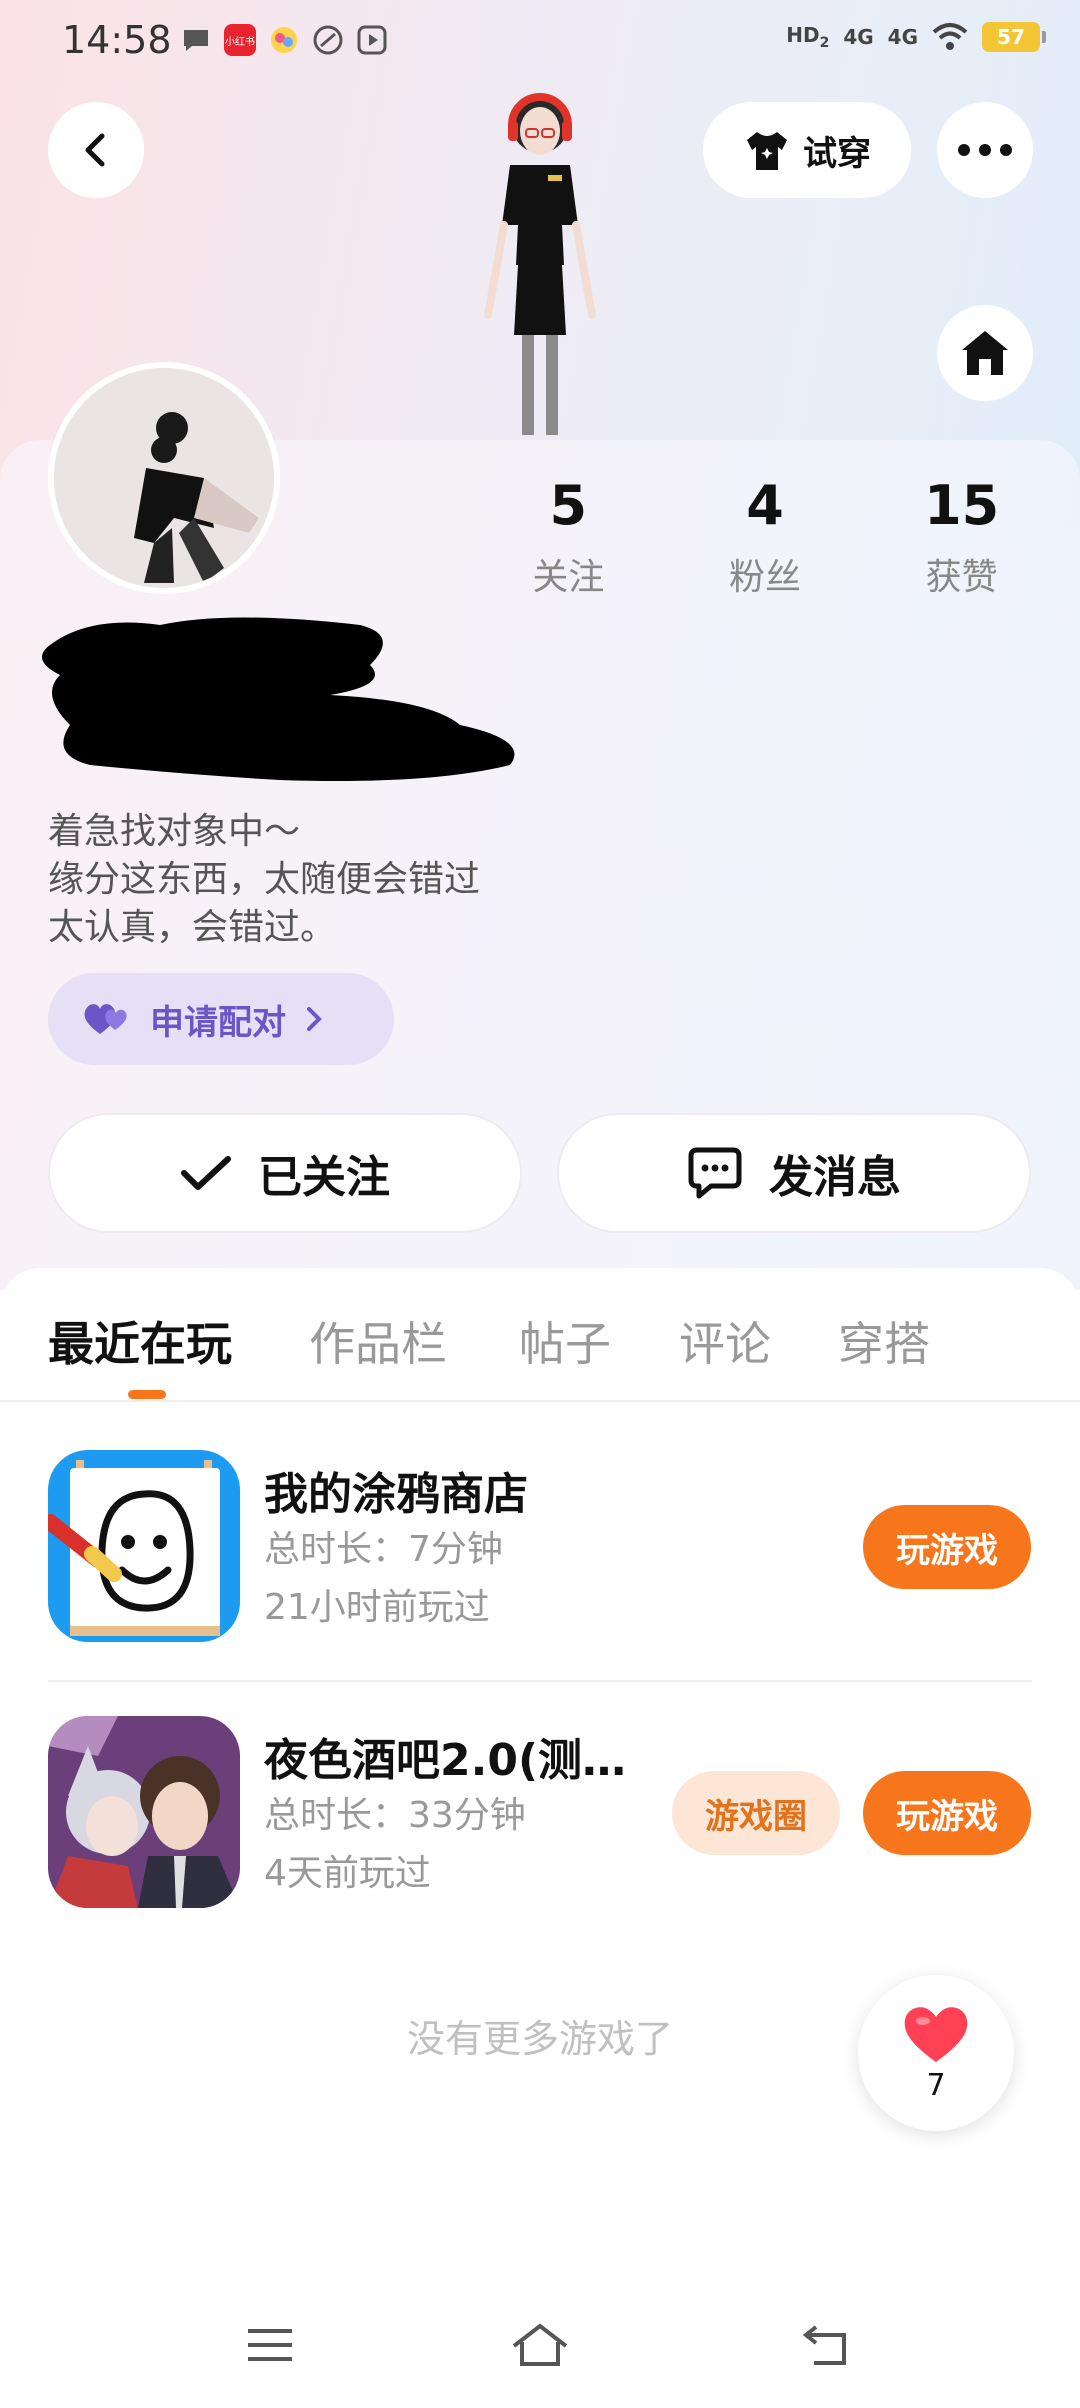 The image size is (1080, 2408). I want to click on hearts-icon, so click(105, 1019).